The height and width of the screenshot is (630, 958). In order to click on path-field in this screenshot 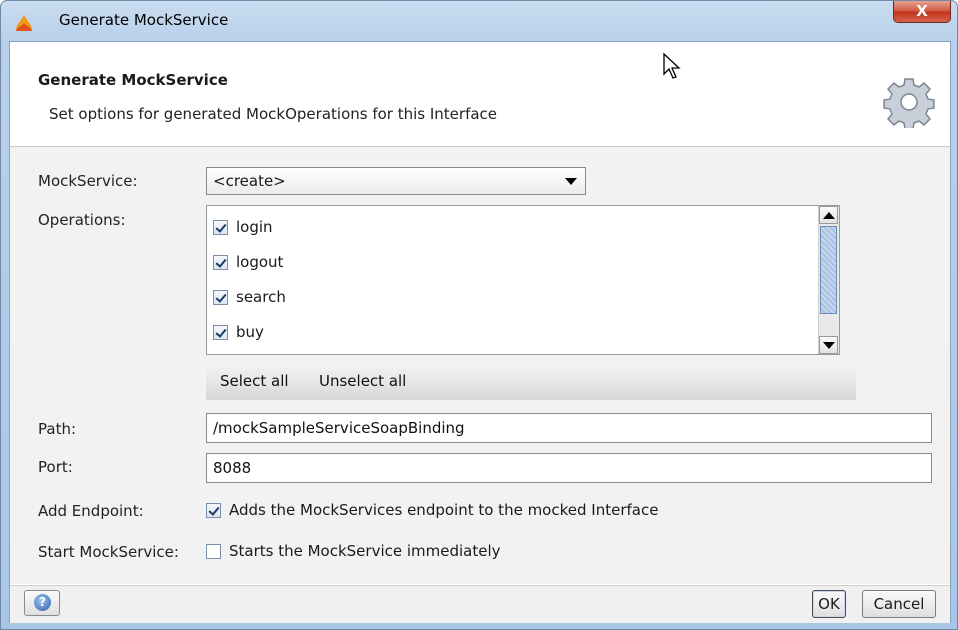, I will do `click(569, 428)`.